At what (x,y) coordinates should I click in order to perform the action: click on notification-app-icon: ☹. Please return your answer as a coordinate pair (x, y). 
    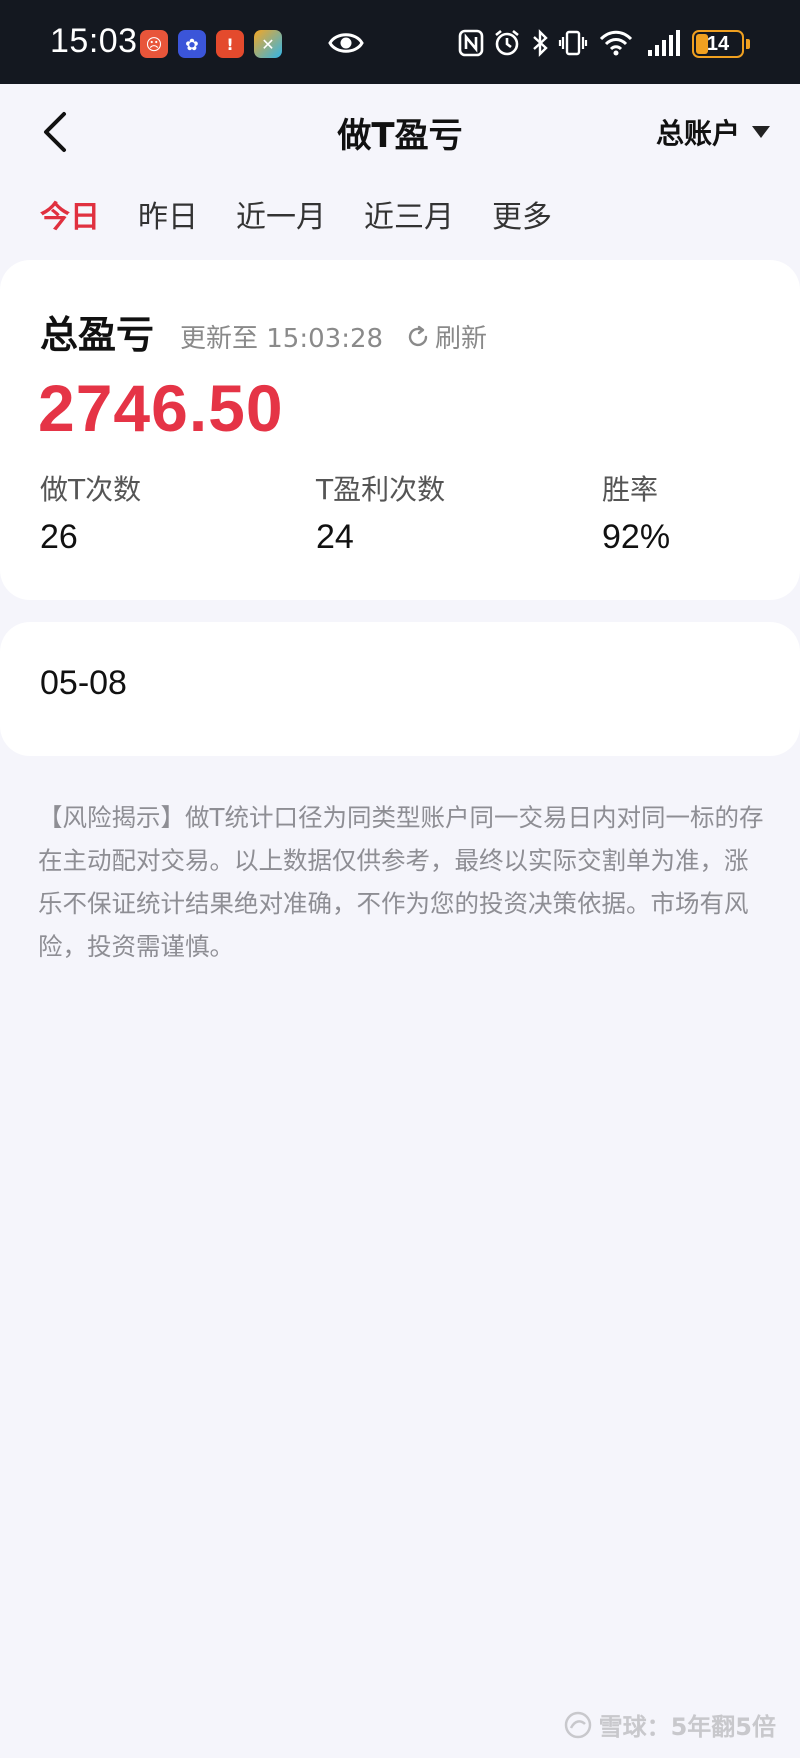
    Looking at the image, I should click on (154, 44).